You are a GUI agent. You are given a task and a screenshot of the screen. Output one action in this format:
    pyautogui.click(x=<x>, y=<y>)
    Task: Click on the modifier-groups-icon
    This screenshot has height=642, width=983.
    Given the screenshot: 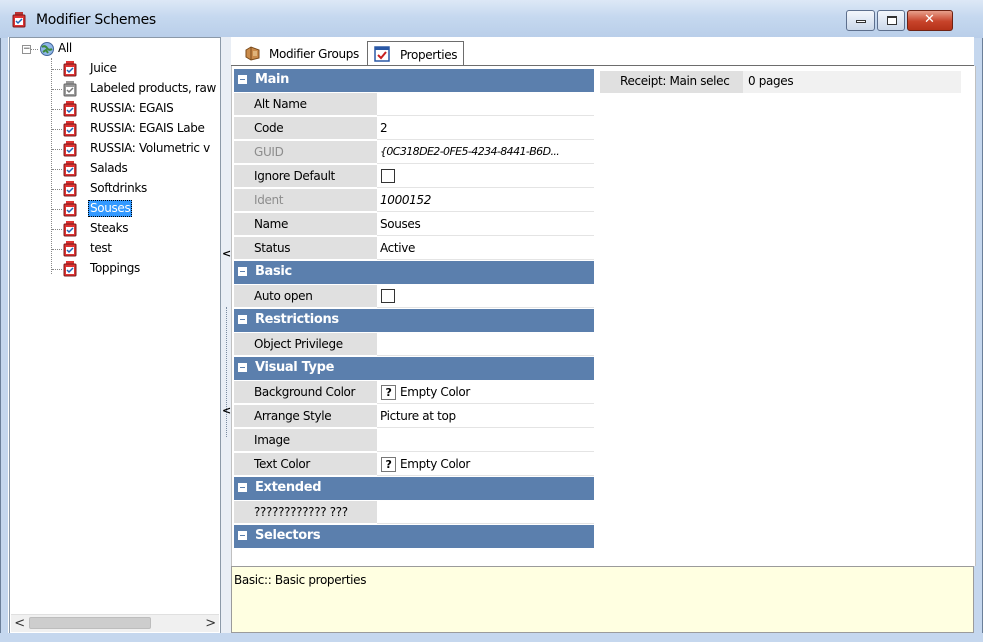 What is the action you would take?
    pyautogui.click(x=252, y=53)
    